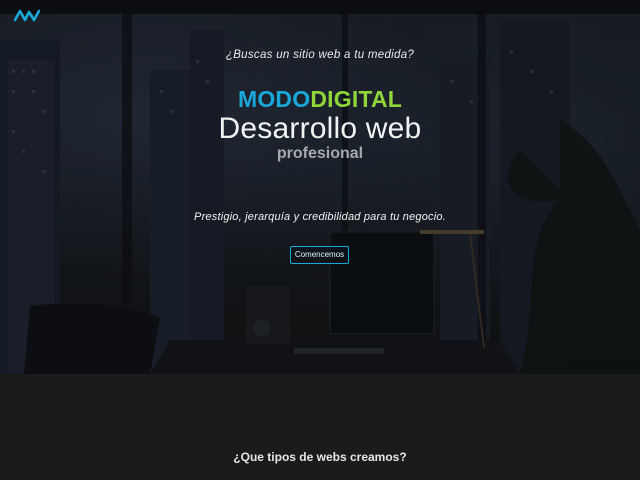 This screenshot has width=640, height=480. I want to click on brand-digital: DIGITAL, so click(356, 99).